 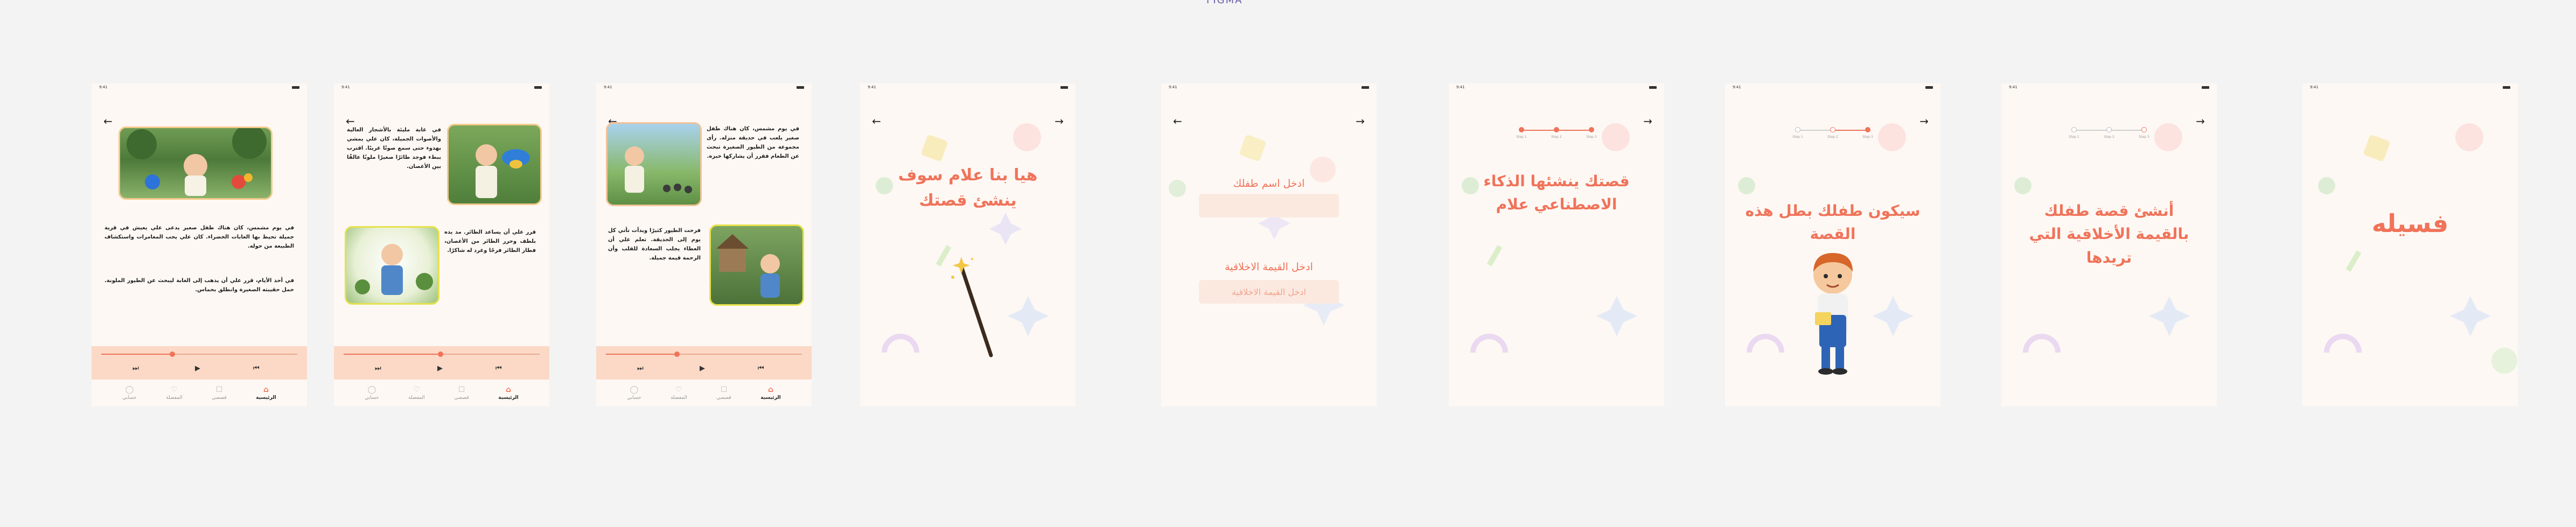 What do you see at coordinates (2410, 223) in the screenshot?
I see `app-logo-title: فسيله` at bounding box center [2410, 223].